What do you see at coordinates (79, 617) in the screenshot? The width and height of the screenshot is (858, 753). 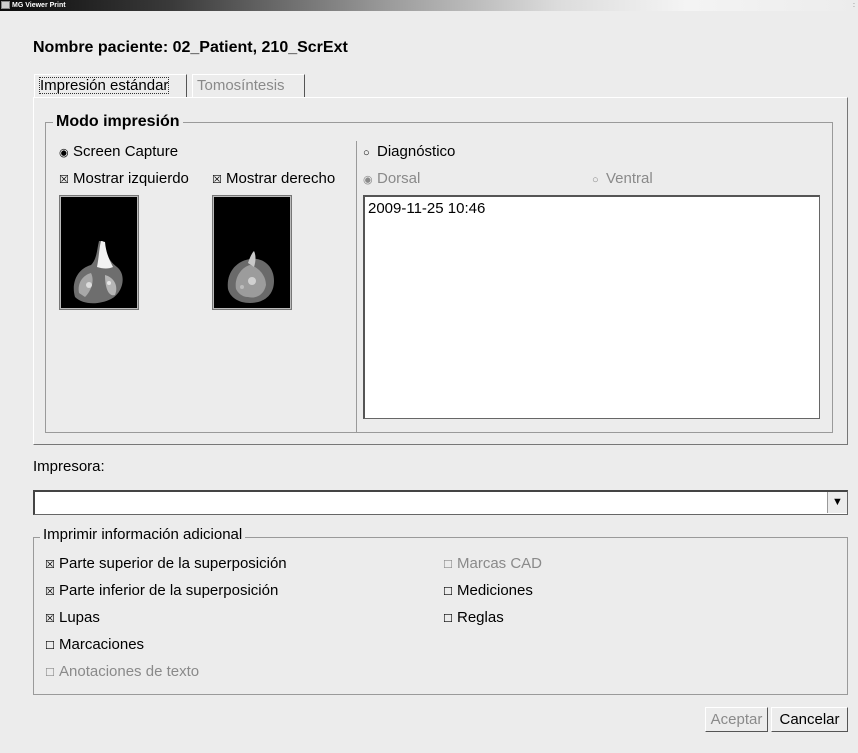 I see `option-label: Lupas` at bounding box center [79, 617].